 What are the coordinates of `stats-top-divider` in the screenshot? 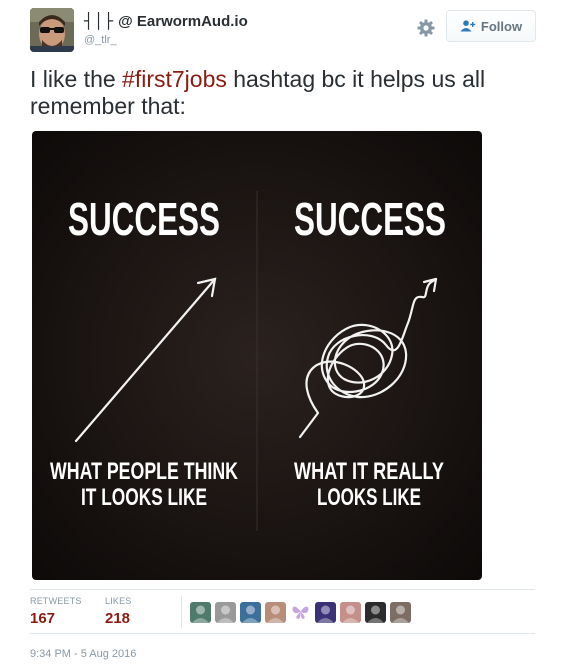 It's located at (282, 589).